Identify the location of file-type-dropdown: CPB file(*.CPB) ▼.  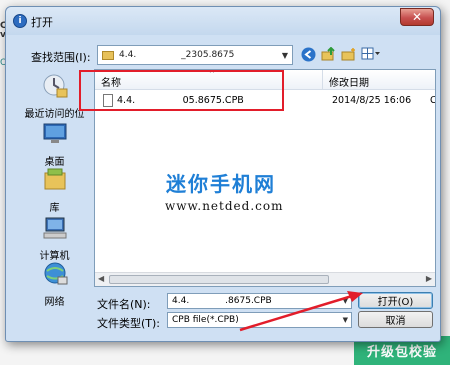
(259, 320).